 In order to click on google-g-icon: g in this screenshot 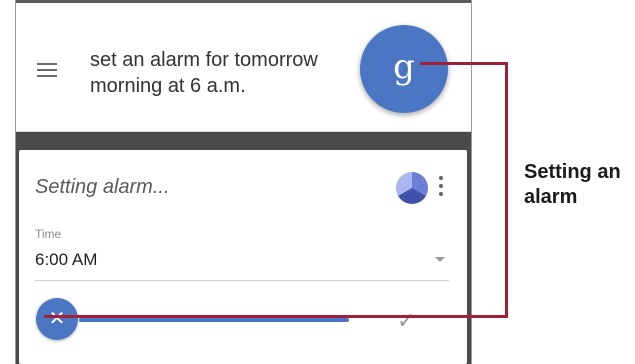, I will do `click(404, 67)`.